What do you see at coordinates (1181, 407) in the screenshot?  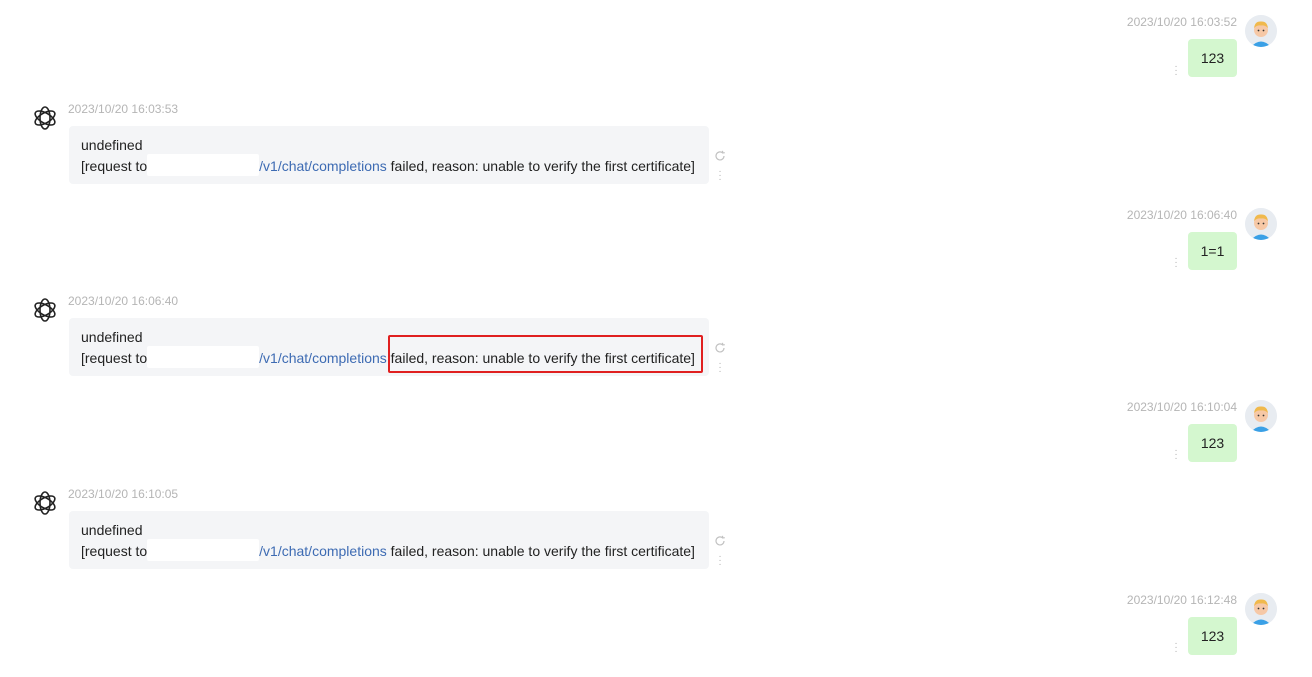 I see `message-timestamp: 2023/10/20 16:10:04` at bounding box center [1181, 407].